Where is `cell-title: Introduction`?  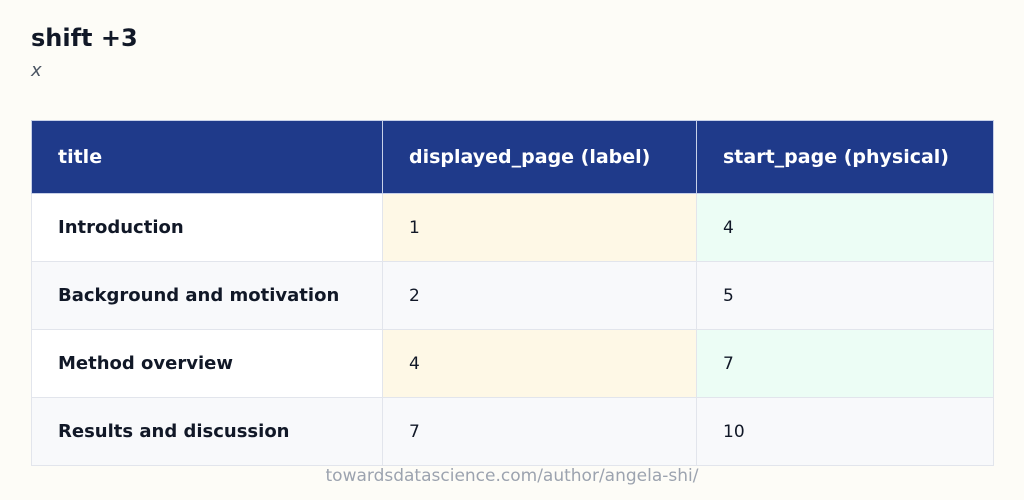
cell-title: Introduction is located at coordinates (207, 227).